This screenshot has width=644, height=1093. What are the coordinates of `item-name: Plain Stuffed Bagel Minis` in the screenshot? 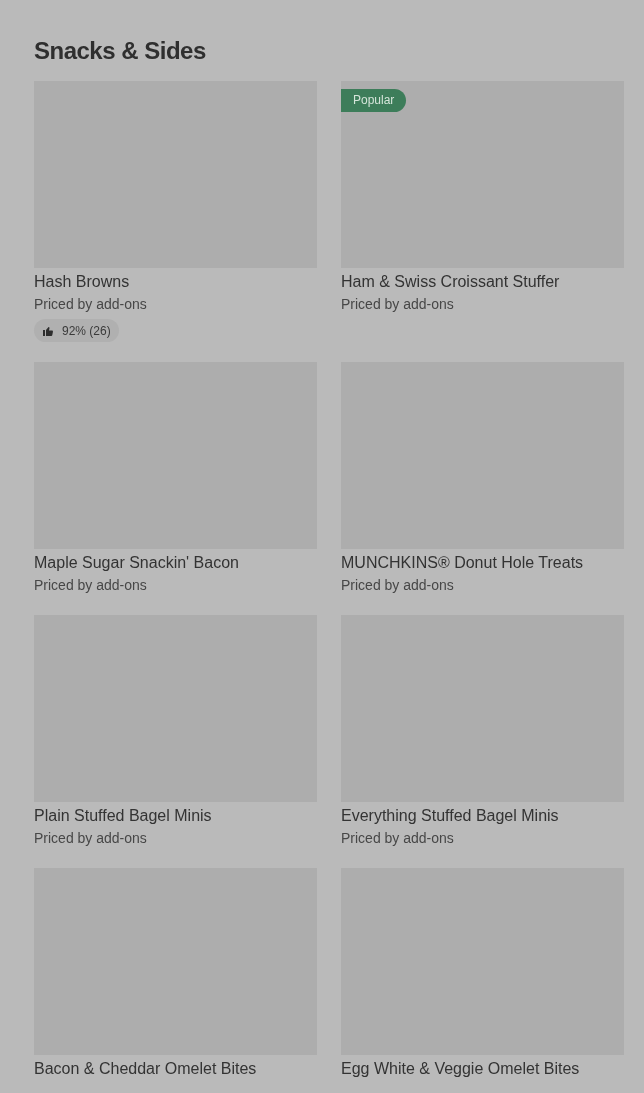 It's located at (175, 816).